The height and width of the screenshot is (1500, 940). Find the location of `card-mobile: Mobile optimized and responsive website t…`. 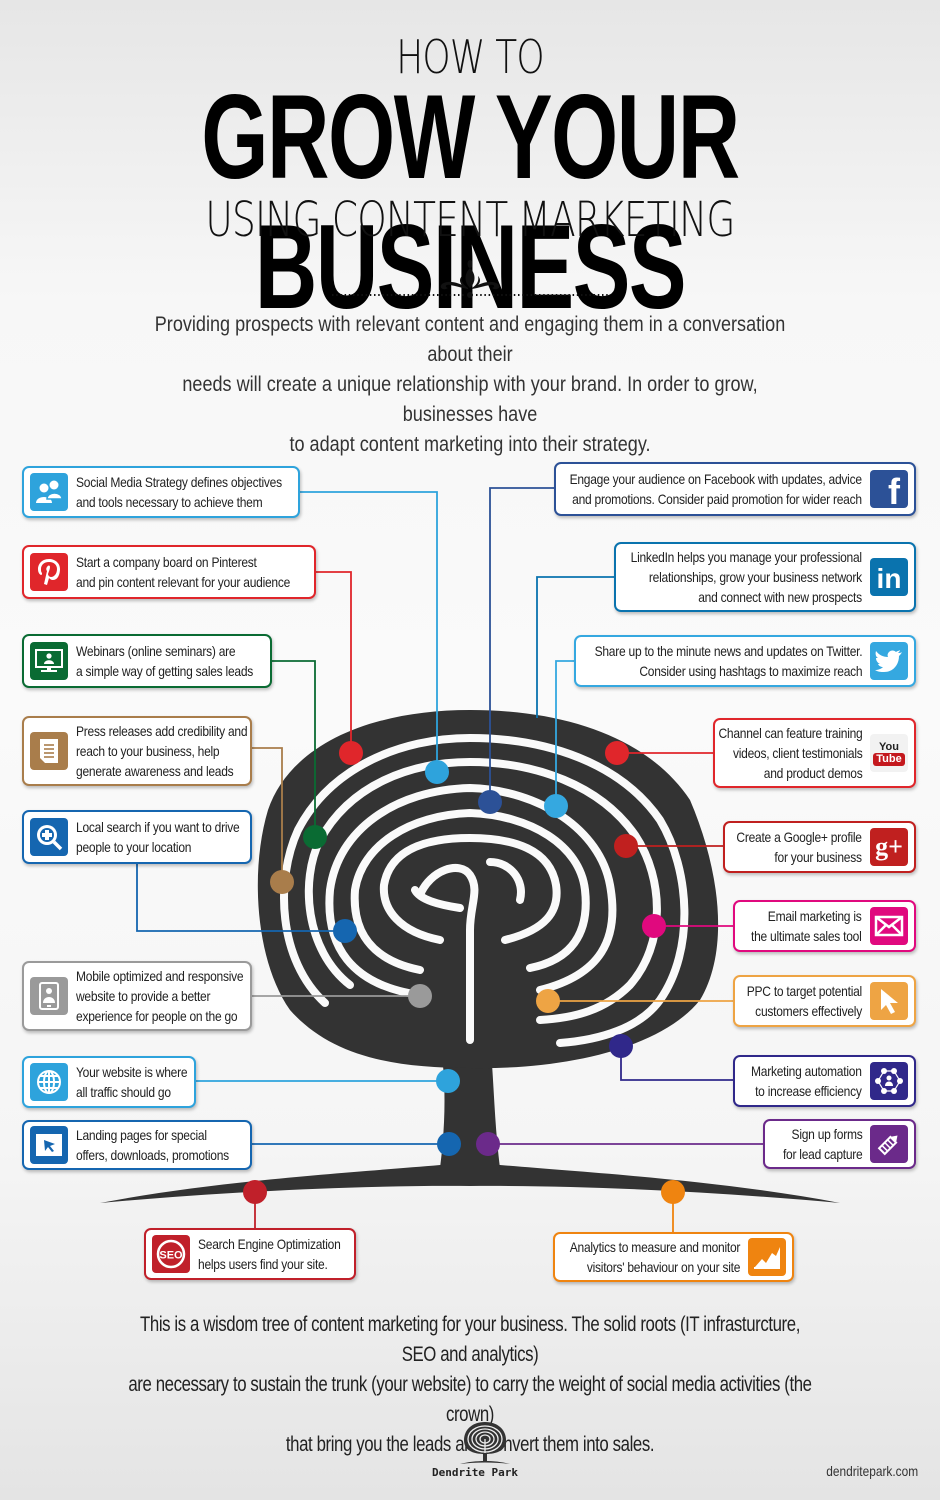

card-mobile: Mobile optimized and responsive website t… is located at coordinates (137, 996).